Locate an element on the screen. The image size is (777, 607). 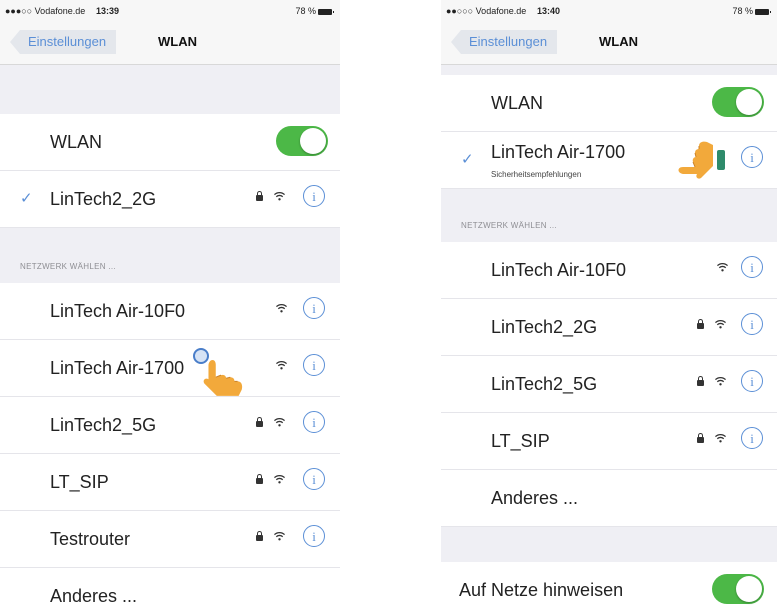
notify-networks-label: Auf Netze hinweisen is located at coordinates (541, 590).